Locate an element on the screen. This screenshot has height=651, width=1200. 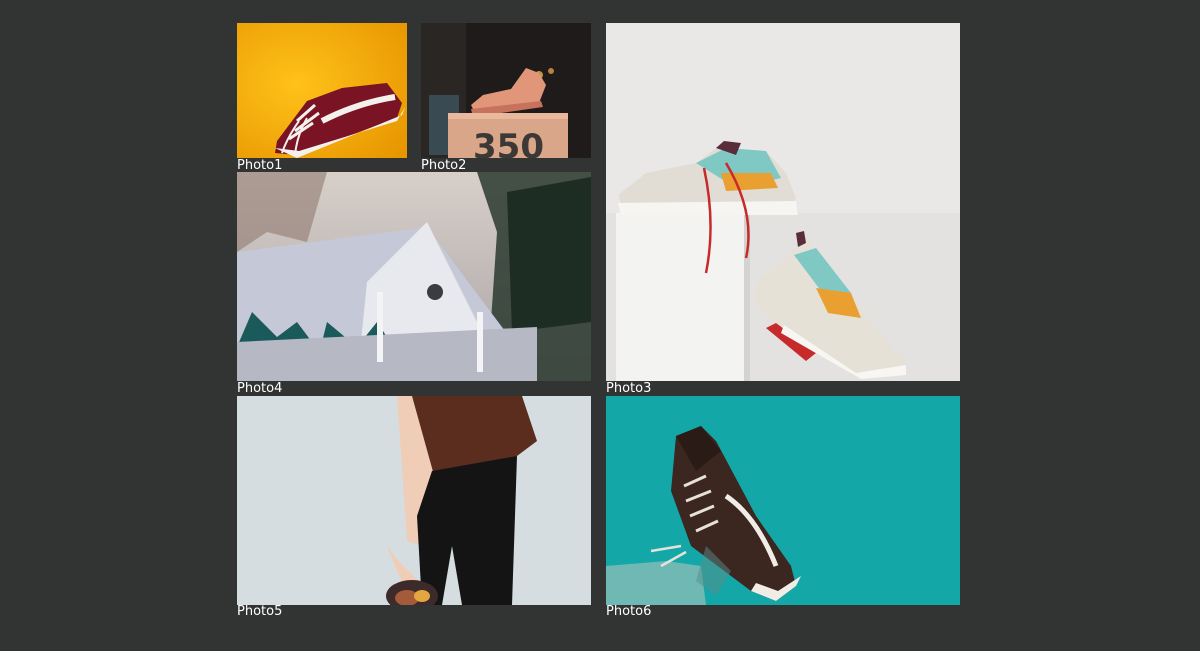
photo6-sneaker-graphic is located at coordinates (783, 500).